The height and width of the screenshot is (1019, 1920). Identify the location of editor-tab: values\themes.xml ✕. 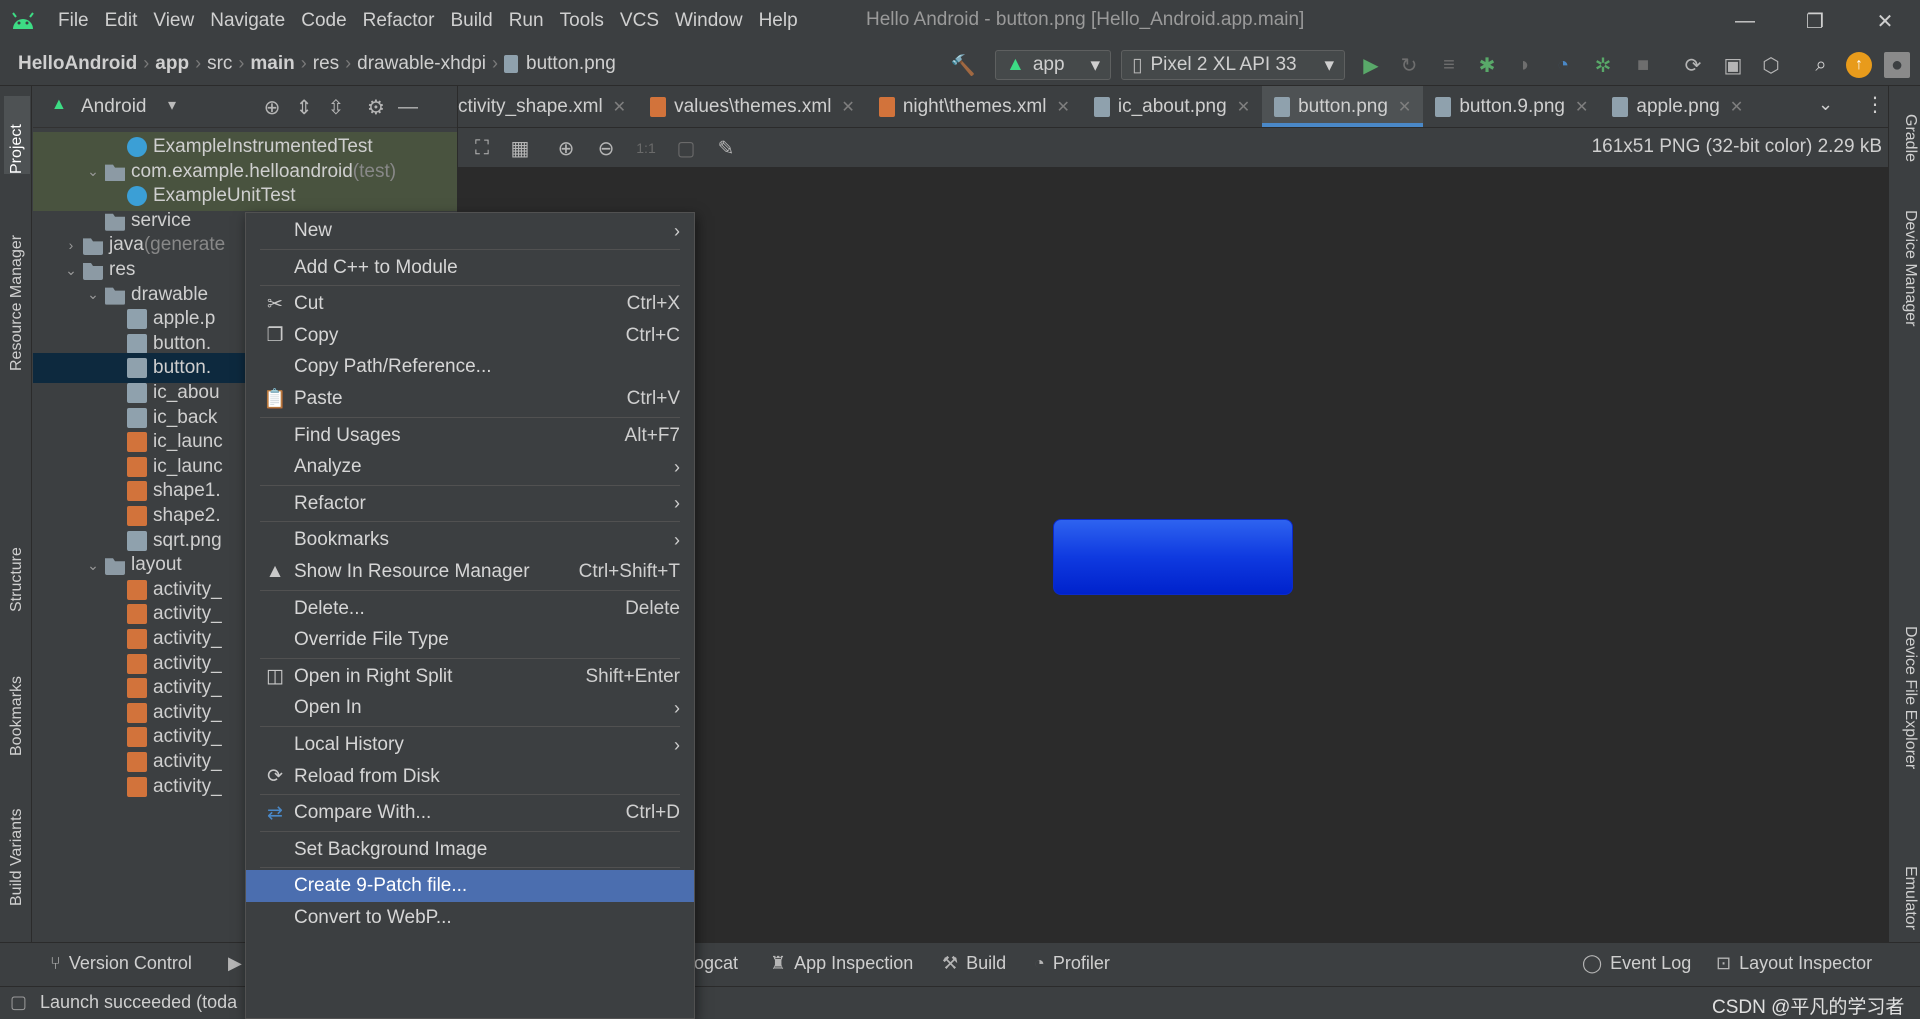
(752, 106).